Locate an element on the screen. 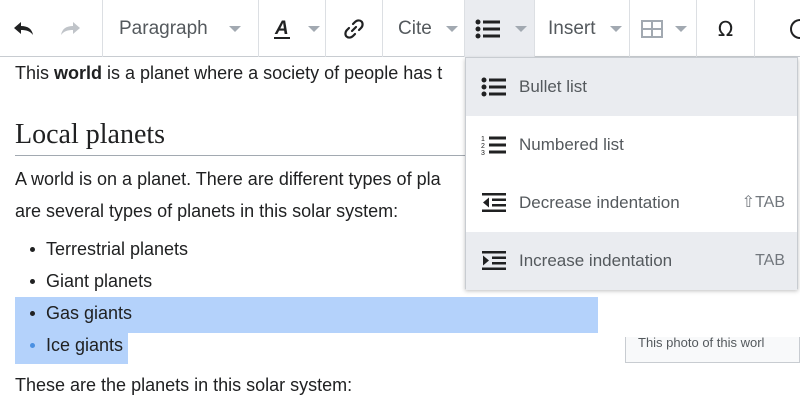 The image size is (800, 409). section-heading: Local planets is located at coordinates (245, 135).